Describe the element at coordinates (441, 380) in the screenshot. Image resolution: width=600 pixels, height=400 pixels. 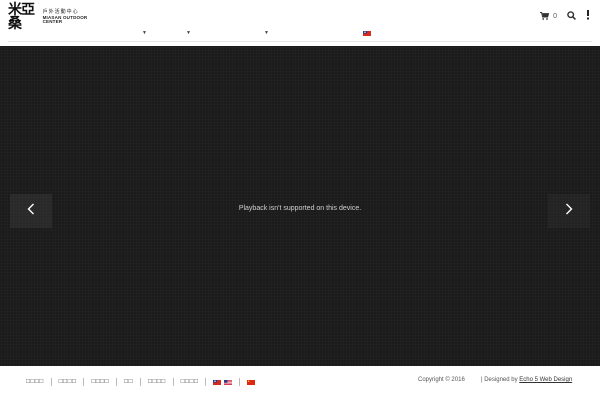
I see `copyright-text: Copyright © 2016` at that location.